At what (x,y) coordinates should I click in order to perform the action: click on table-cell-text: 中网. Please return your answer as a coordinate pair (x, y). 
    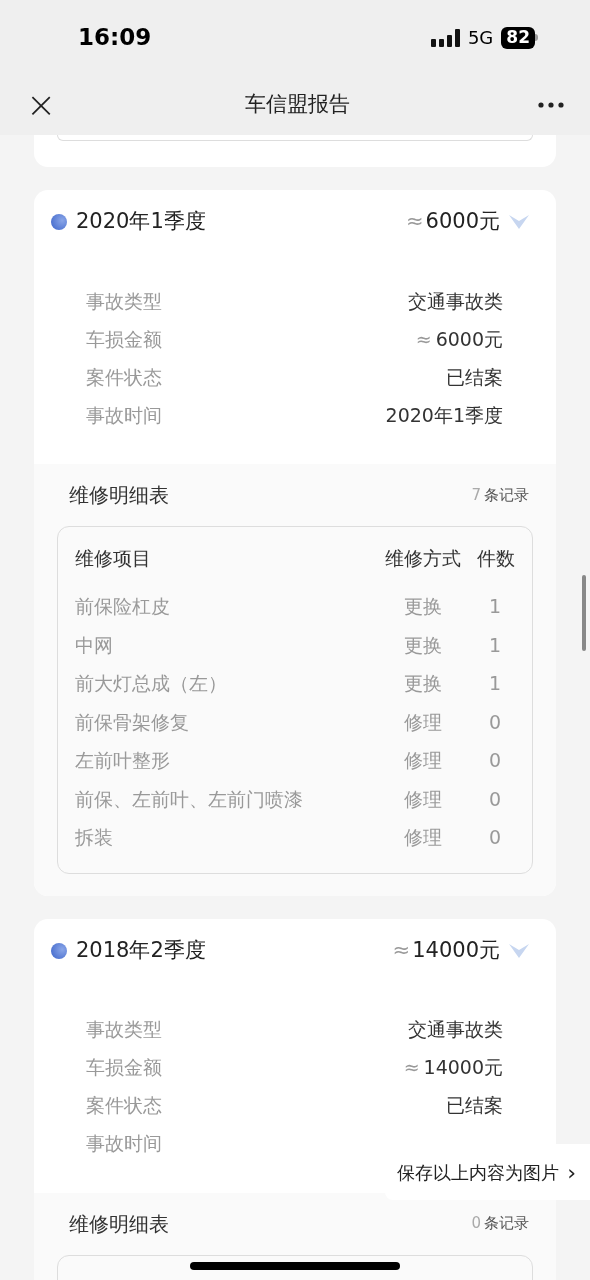
    Looking at the image, I should click on (94, 645).